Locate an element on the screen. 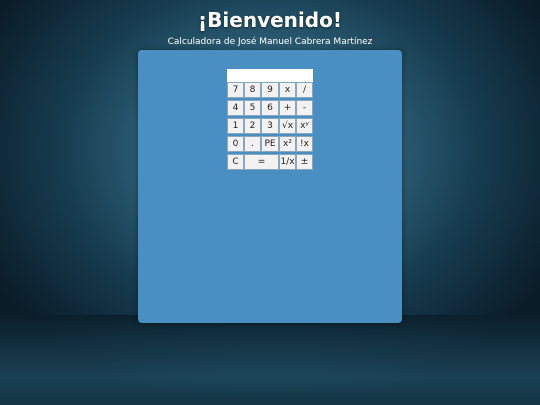 This screenshot has width=540, height=405. key-5: 5 is located at coordinates (252, 108).